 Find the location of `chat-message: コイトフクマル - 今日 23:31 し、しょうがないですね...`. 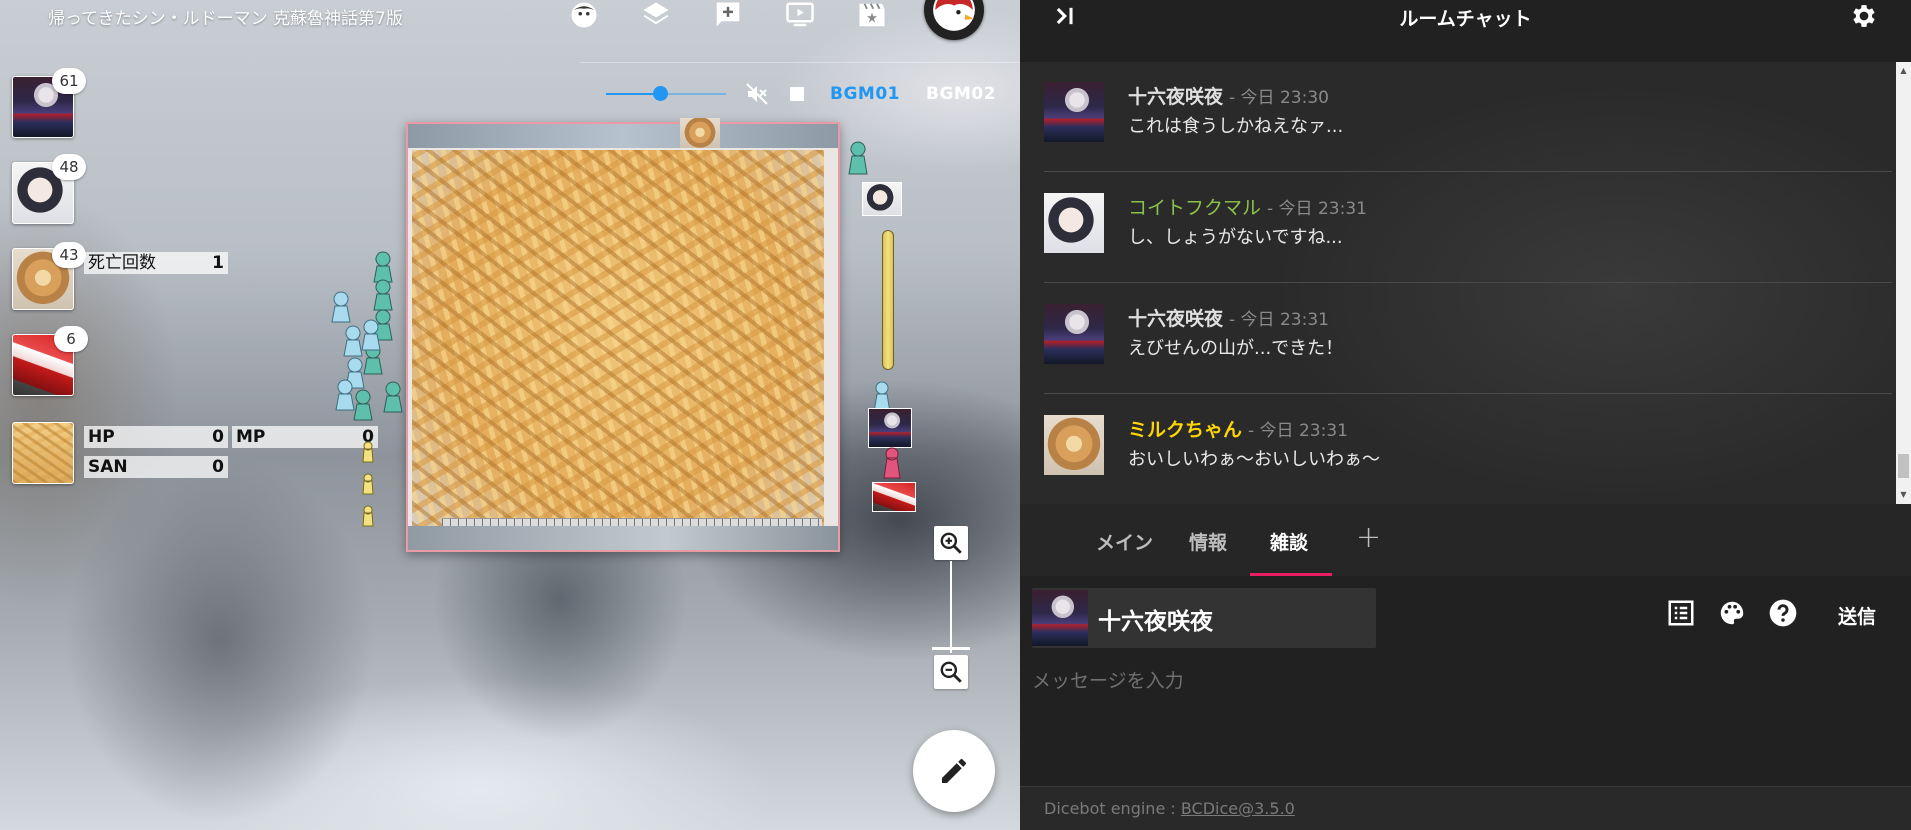

chat-message: コイトフクマル - 今日 23:31 し、しょうがないですね... is located at coordinates (1468, 228).